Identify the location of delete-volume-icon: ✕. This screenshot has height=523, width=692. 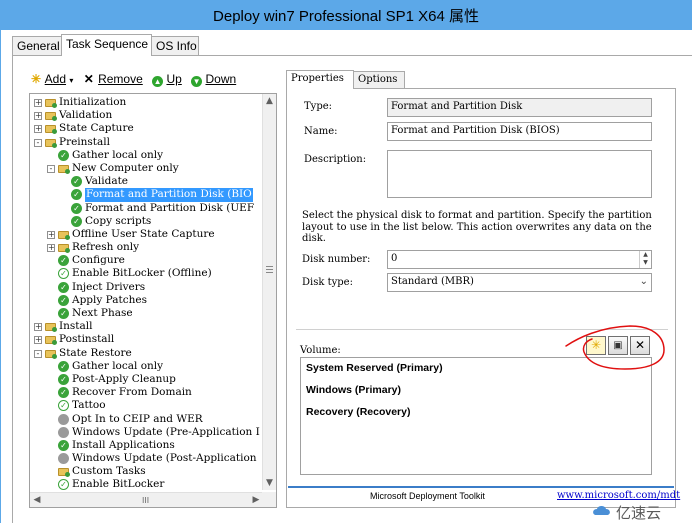
(640, 345).